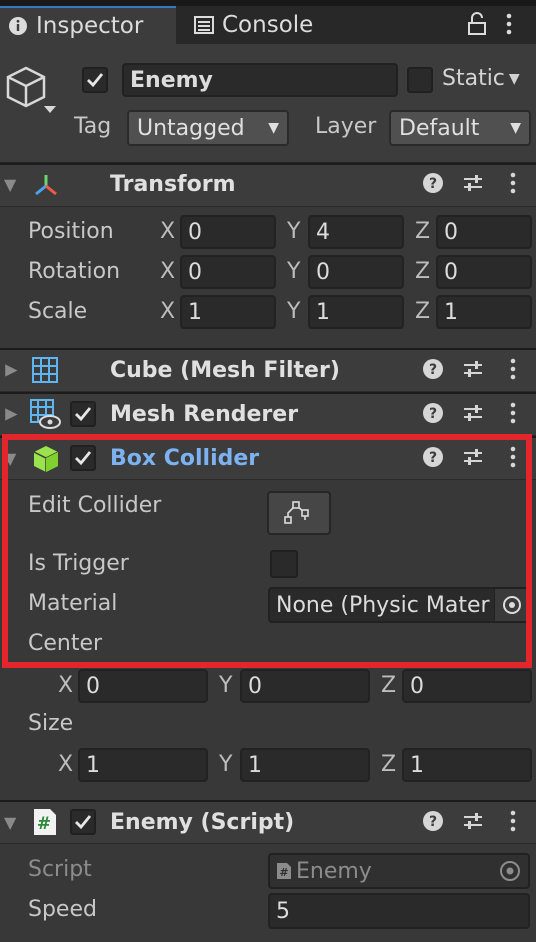 The width and height of the screenshot is (536, 942). What do you see at coordinates (268, 25) in the screenshot?
I see `tab-console-label: Console` at bounding box center [268, 25].